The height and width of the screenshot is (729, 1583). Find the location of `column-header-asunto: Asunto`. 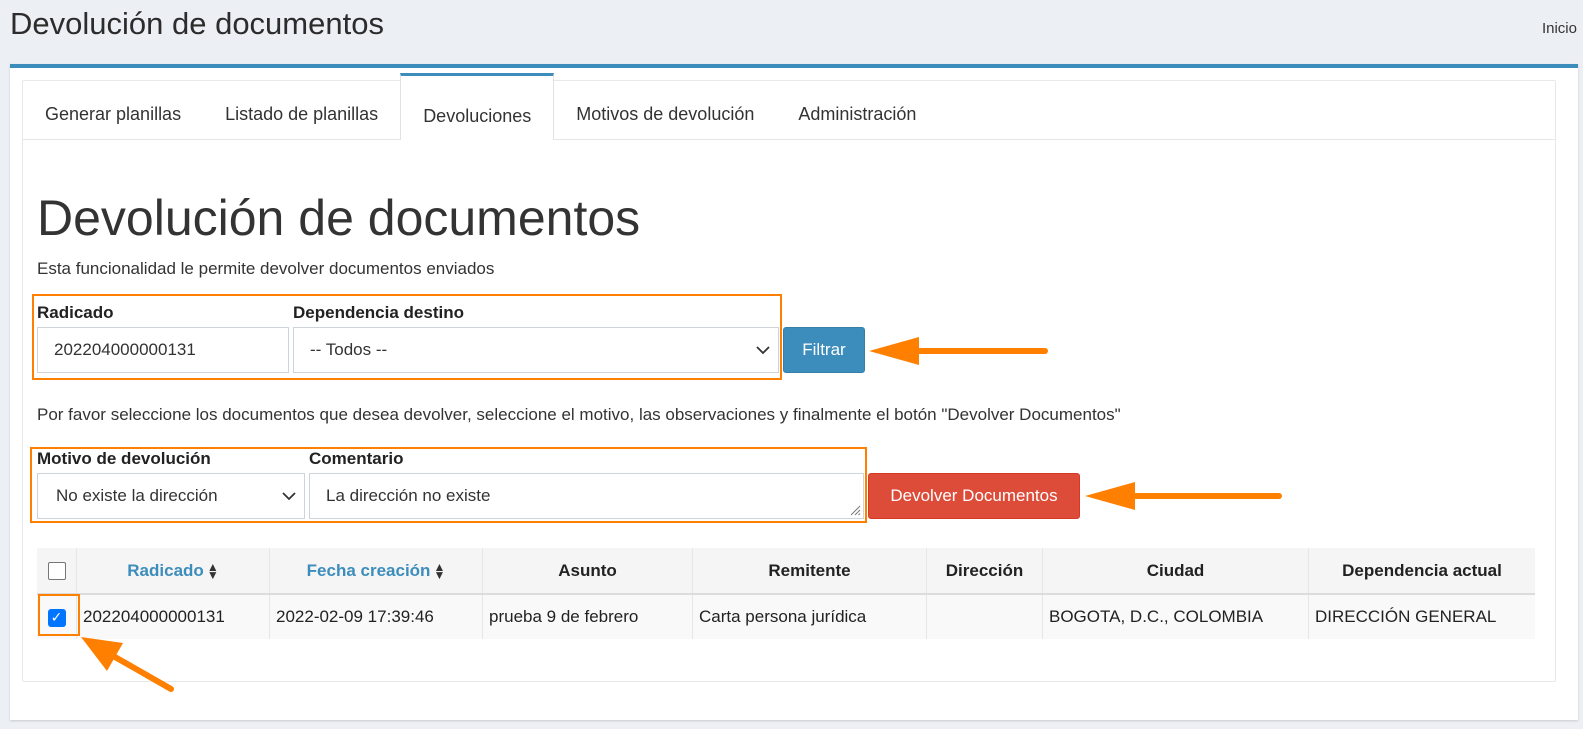

column-header-asunto: Asunto is located at coordinates (587, 571).